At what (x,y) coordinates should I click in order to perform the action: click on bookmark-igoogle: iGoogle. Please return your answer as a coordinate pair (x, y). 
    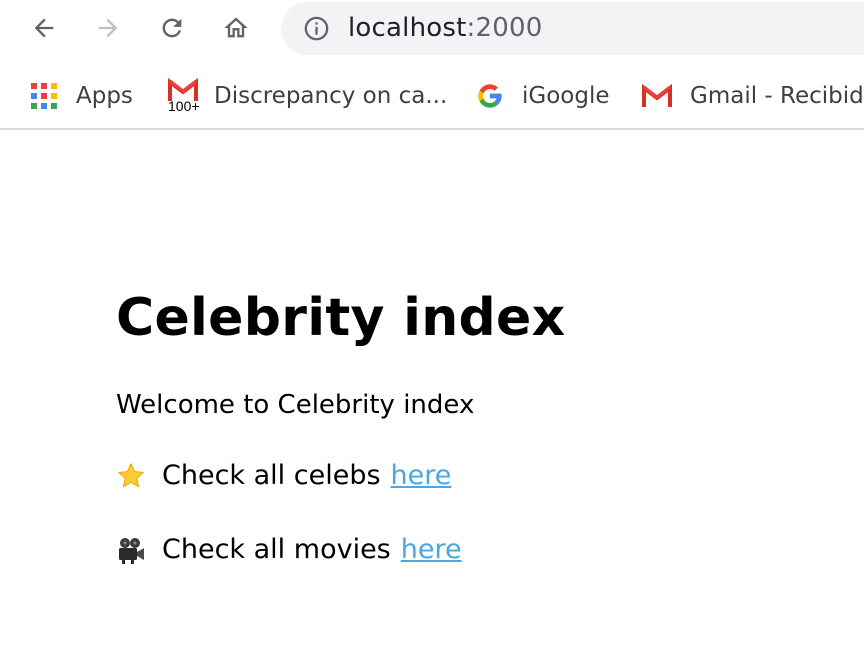
    Looking at the image, I should click on (543, 96).